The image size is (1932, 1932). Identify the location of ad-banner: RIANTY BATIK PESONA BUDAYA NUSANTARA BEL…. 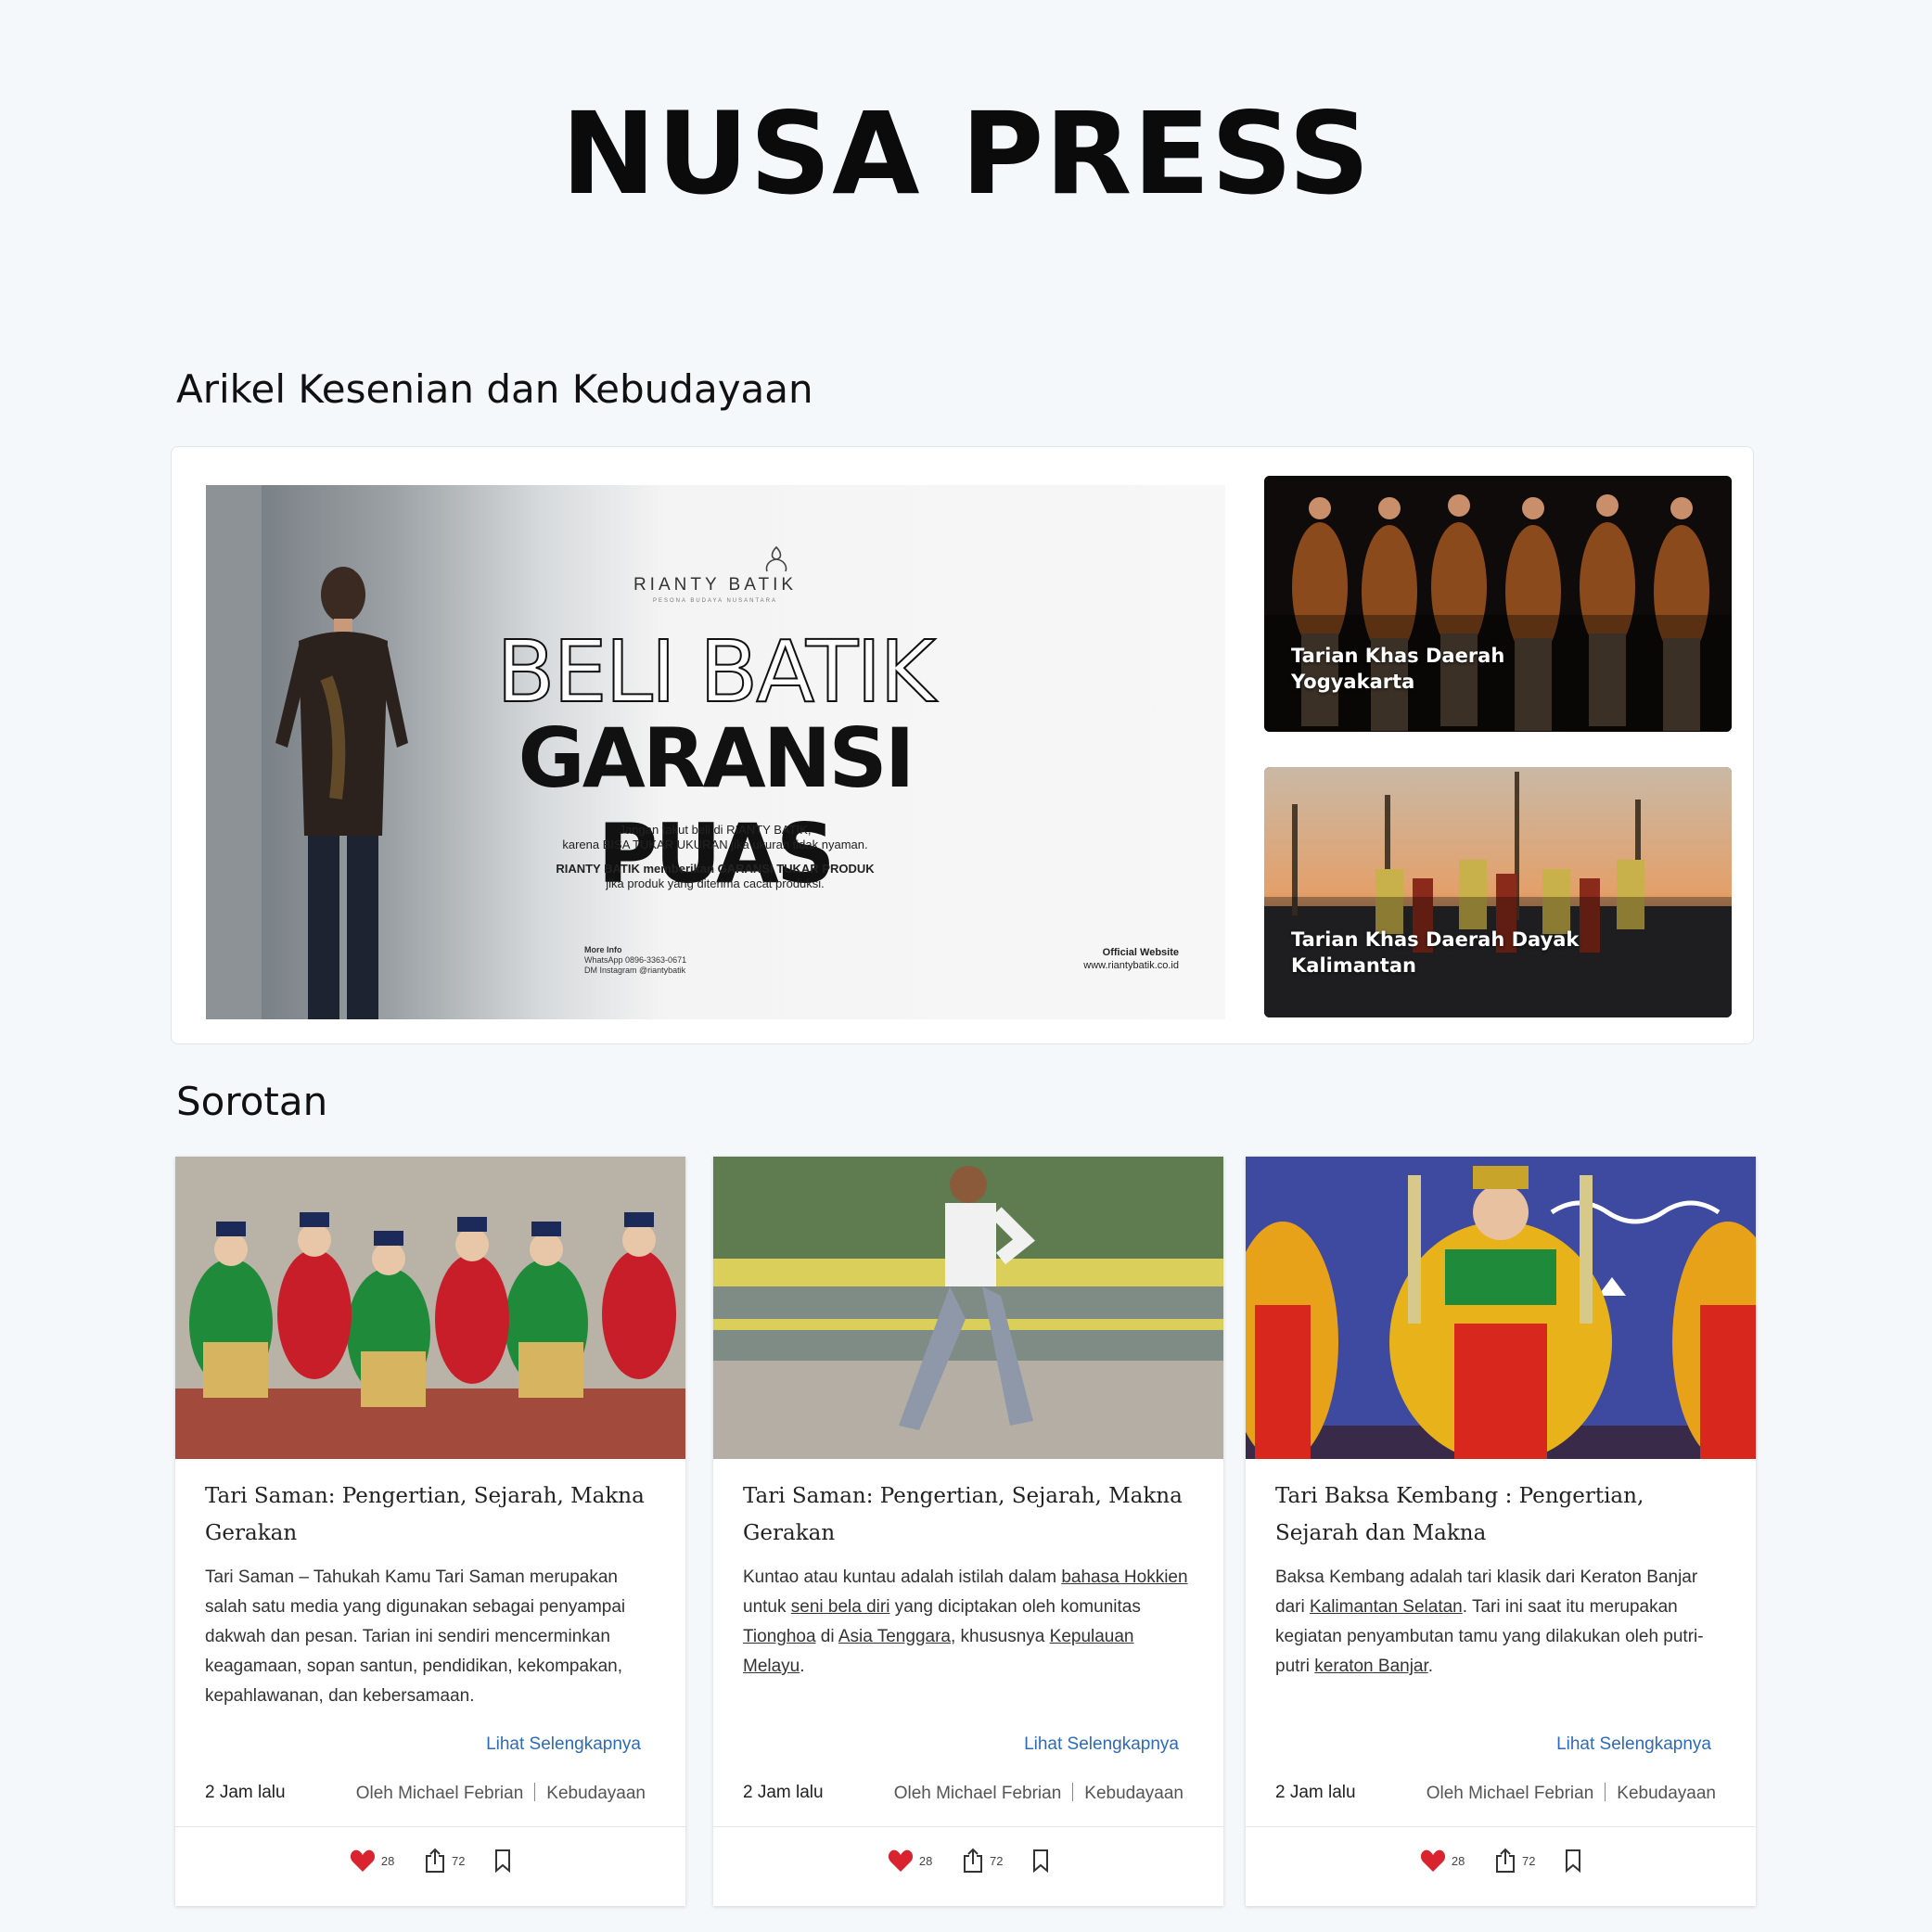
(715, 752).